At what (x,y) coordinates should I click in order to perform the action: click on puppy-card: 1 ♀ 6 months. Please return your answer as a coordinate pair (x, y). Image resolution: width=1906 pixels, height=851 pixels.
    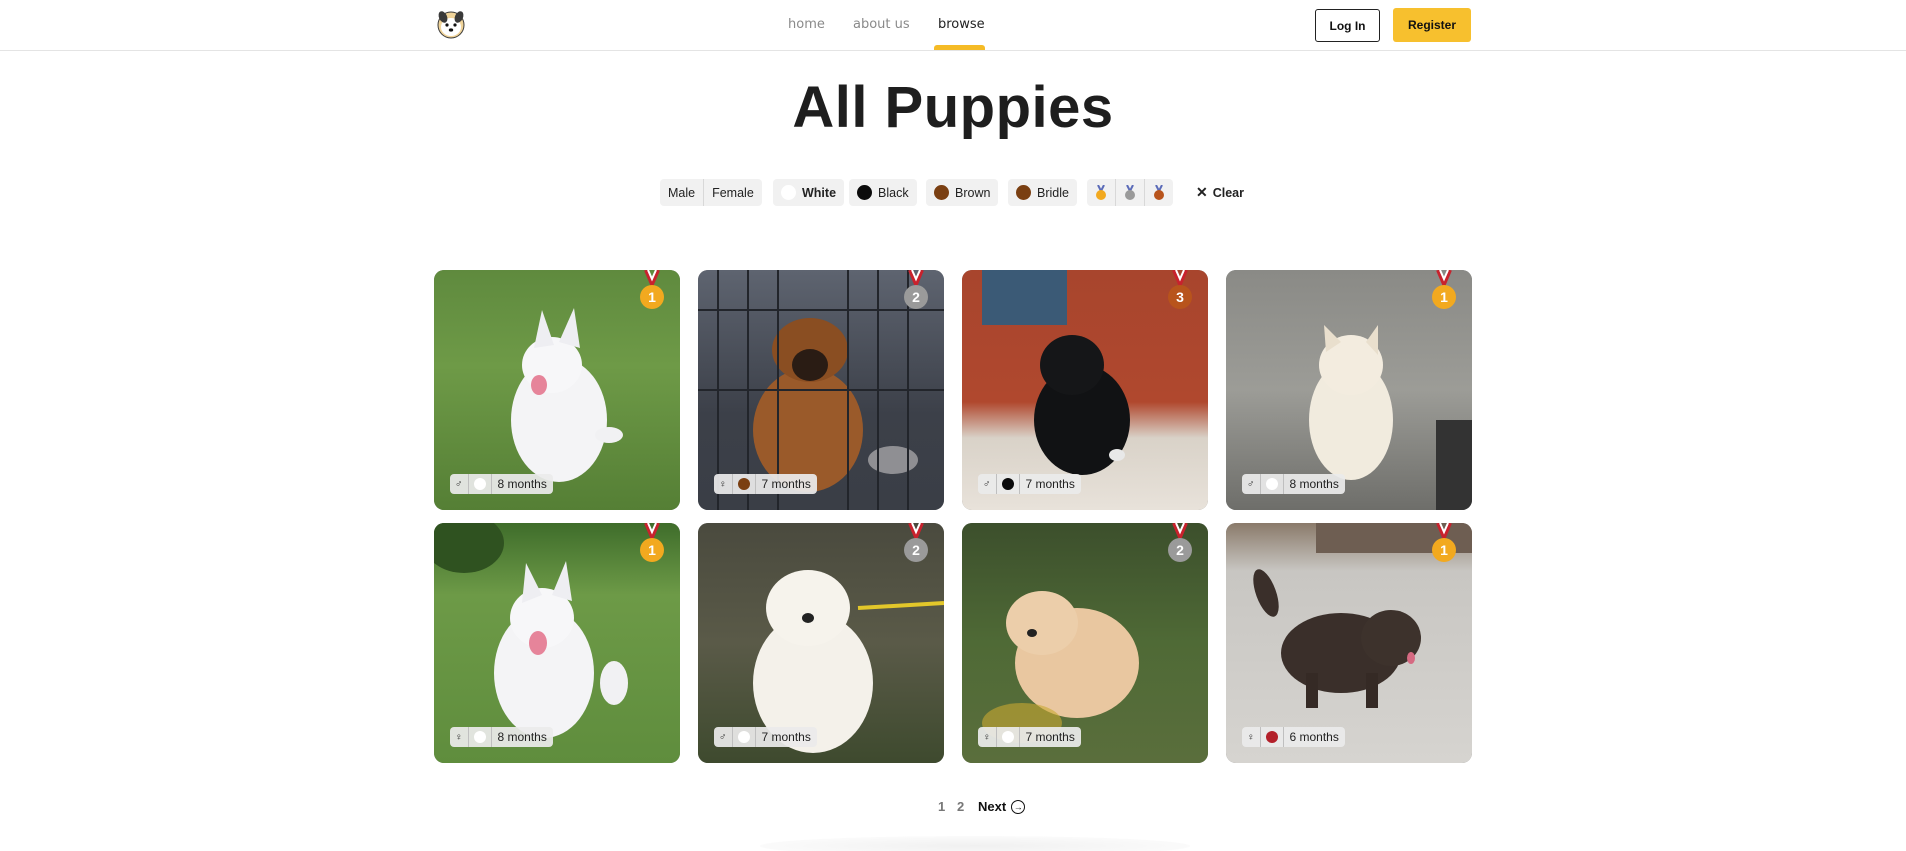
    Looking at the image, I should click on (1349, 643).